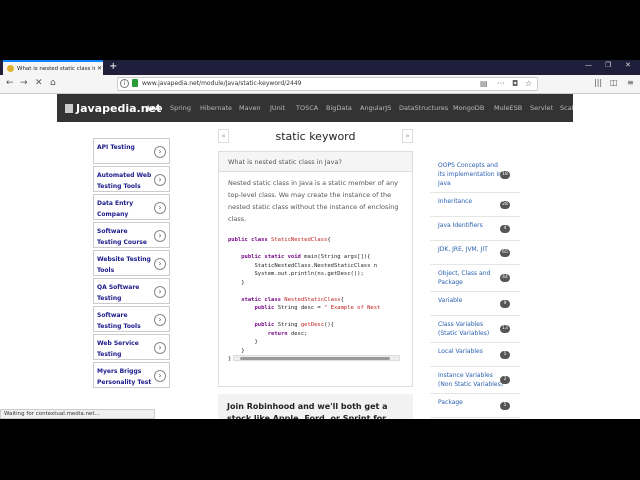  What do you see at coordinates (471, 201) in the screenshot?
I see `topic-label: Inheritance` at bounding box center [471, 201].